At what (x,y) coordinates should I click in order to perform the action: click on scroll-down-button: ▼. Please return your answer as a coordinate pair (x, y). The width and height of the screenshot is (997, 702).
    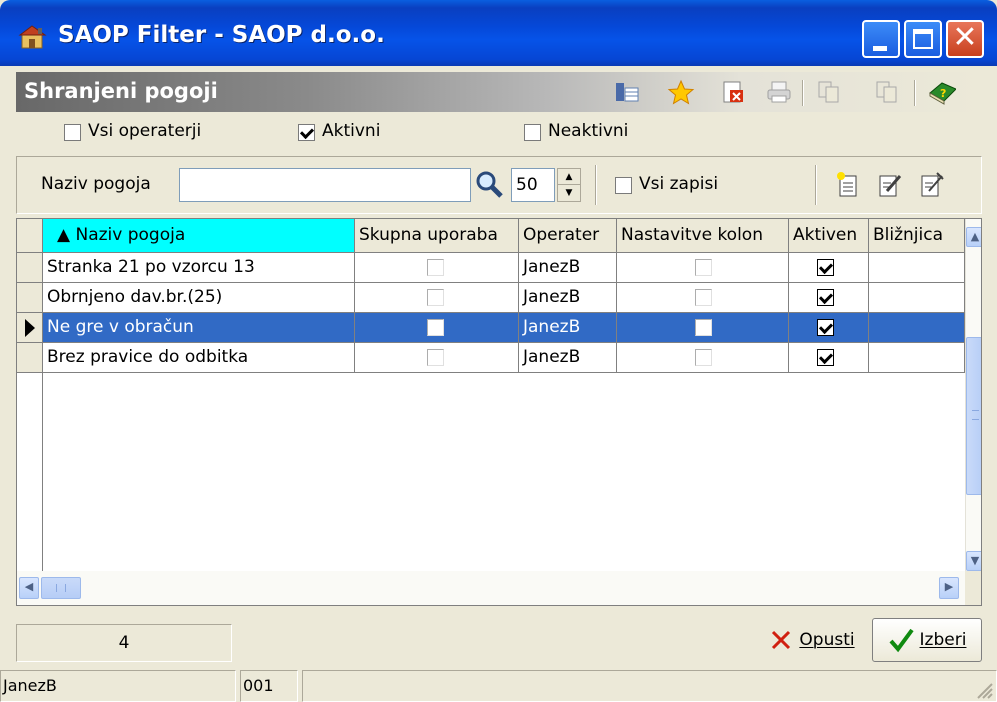
    Looking at the image, I should click on (973, 561).